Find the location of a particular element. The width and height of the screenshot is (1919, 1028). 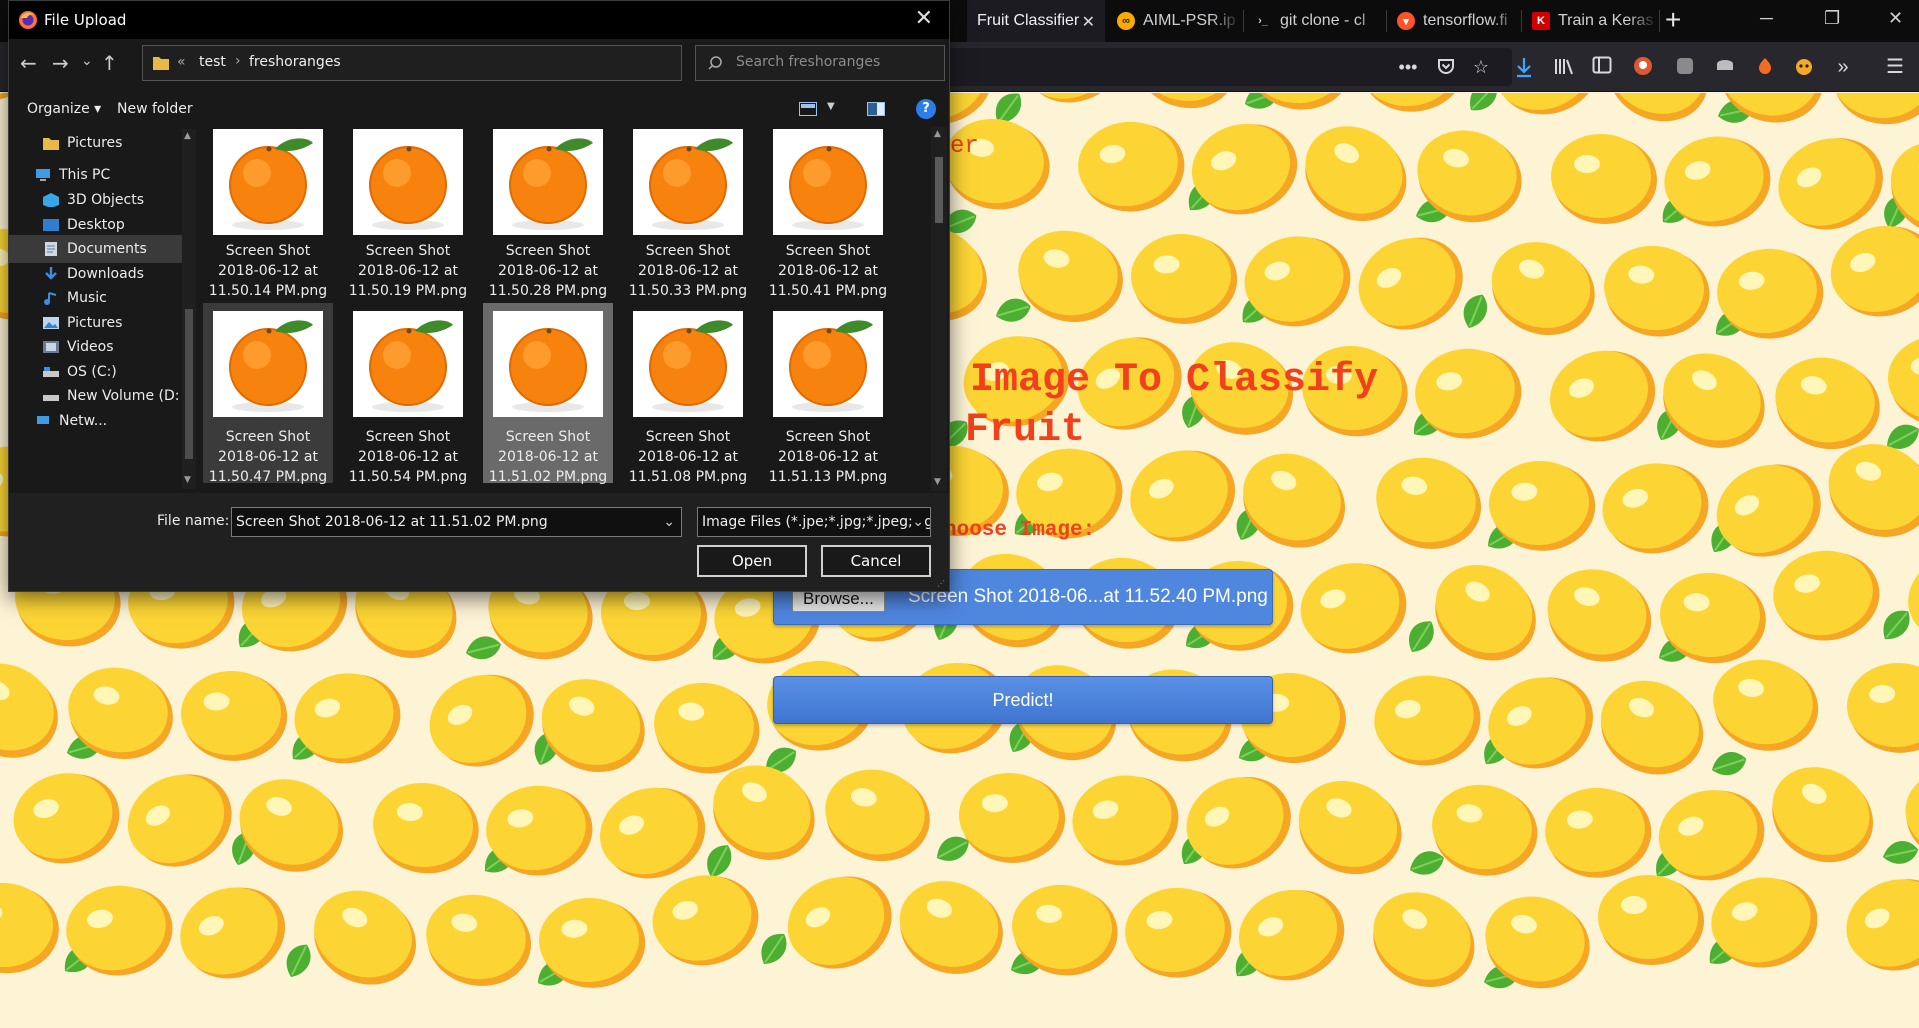

organize-button: Organize ▾ is located at coordinates (64, 109).